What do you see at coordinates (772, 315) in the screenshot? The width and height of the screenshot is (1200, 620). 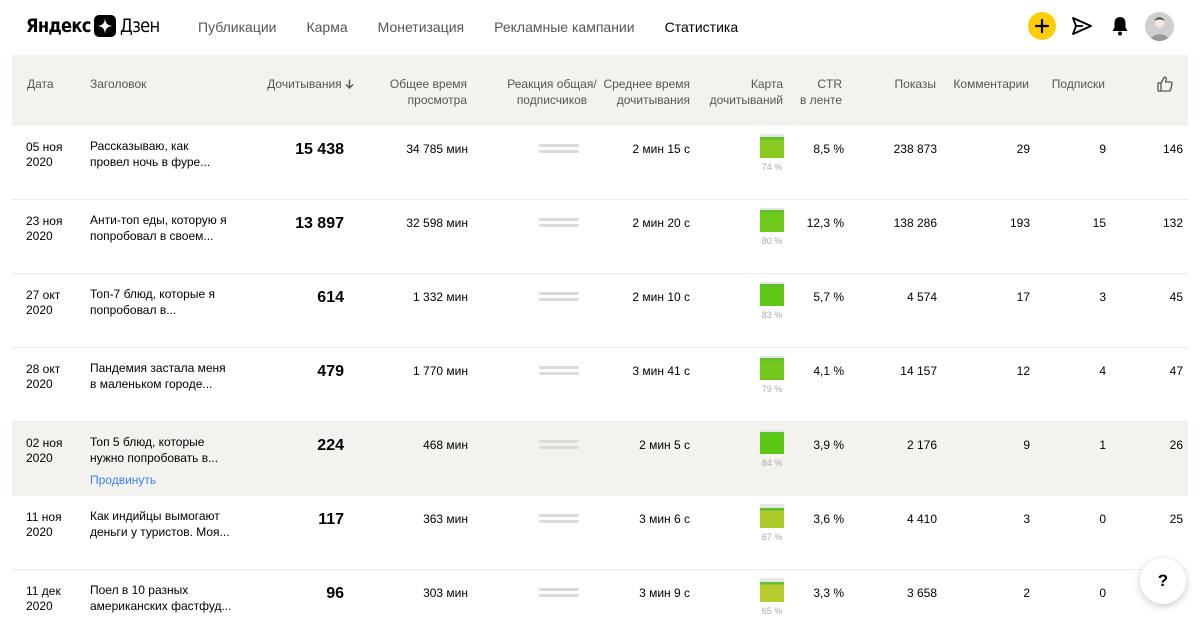 I see `row-read-map-percent: 83 %` at bounding box center [772, 315].